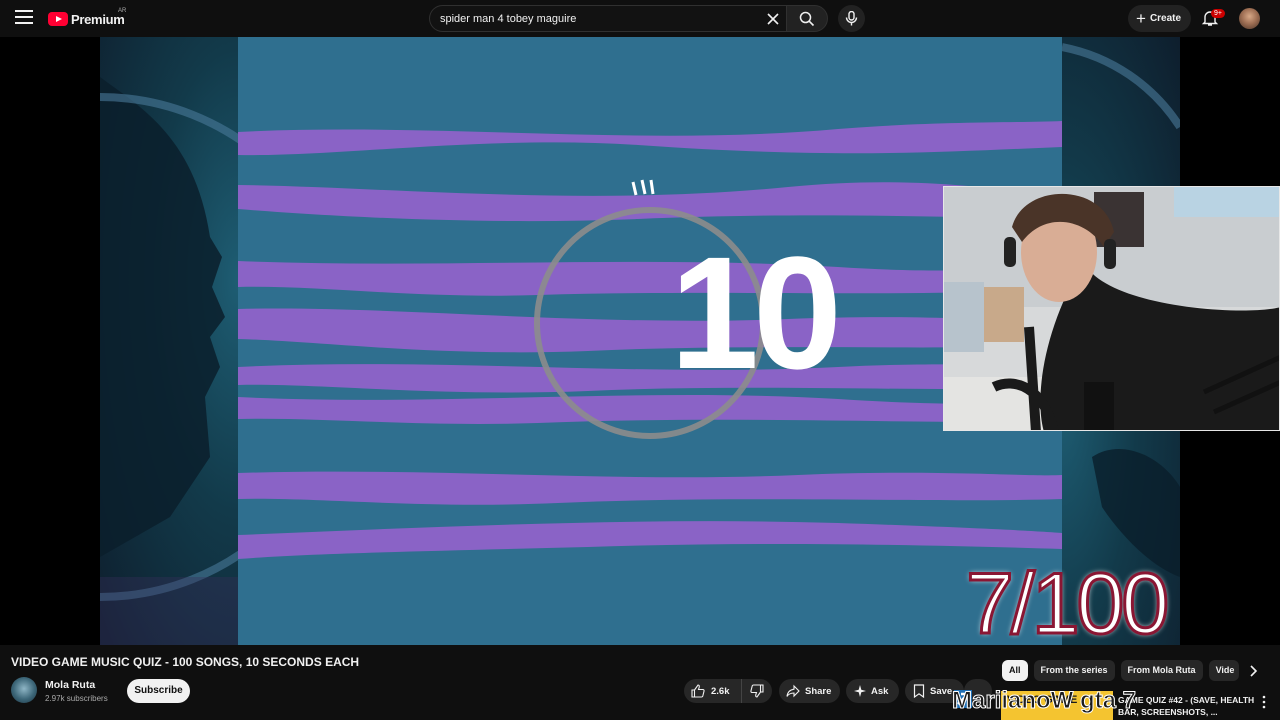 This screenshot has height=720, width=1280. I want to click on search-bar, so click(628, 18).